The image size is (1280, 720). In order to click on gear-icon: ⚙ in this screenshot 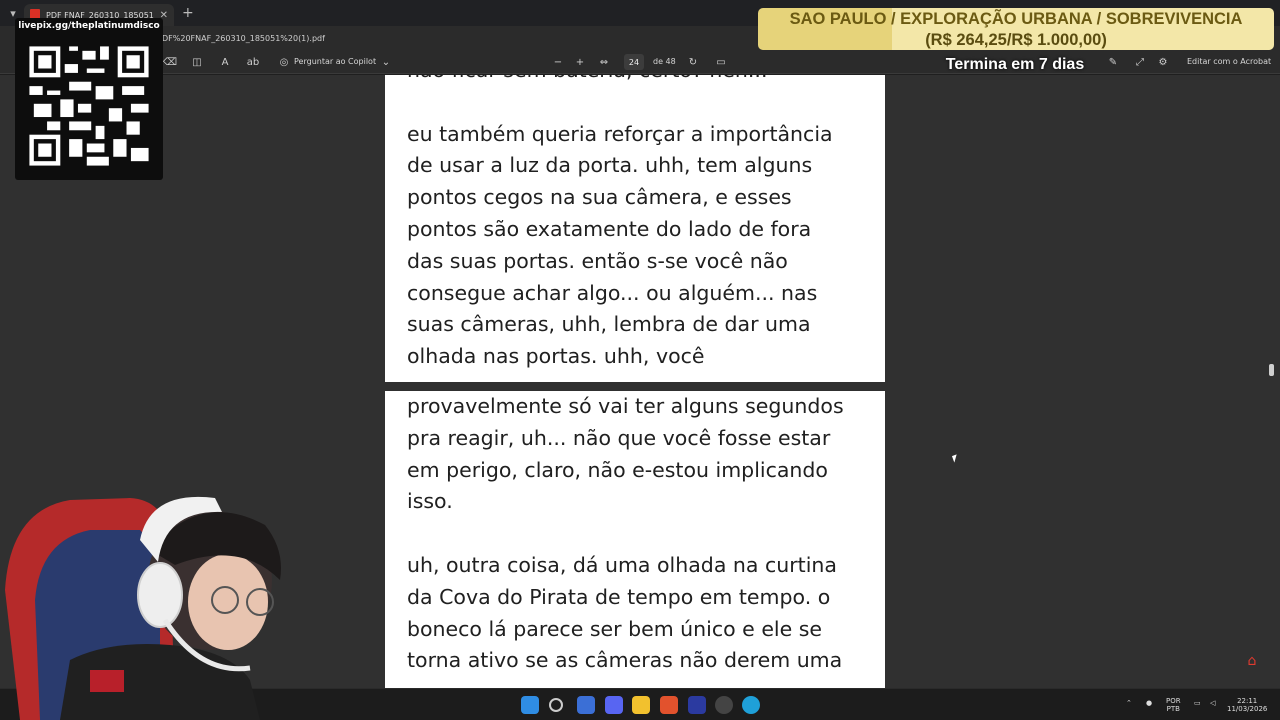, I will do `click(1163, 62)`.